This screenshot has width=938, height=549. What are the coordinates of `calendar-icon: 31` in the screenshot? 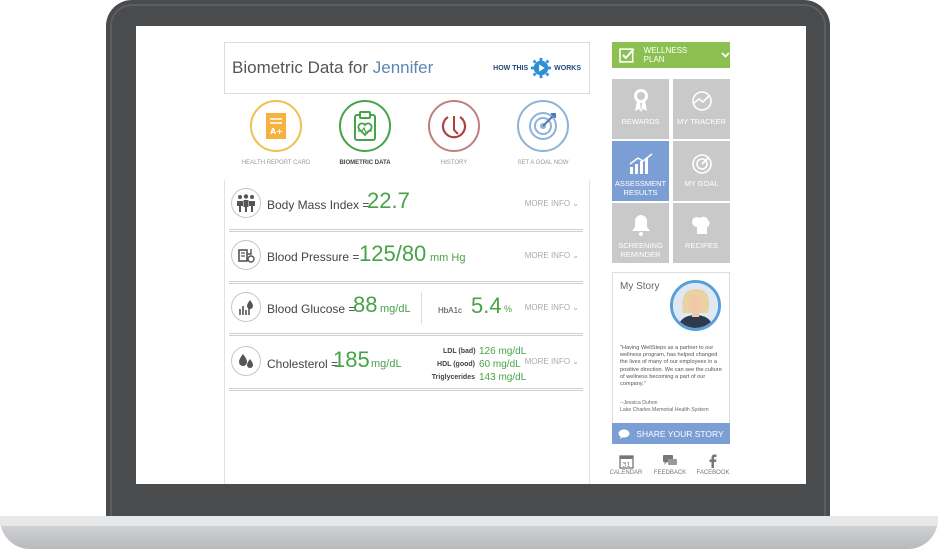 It's located at (626, 462).